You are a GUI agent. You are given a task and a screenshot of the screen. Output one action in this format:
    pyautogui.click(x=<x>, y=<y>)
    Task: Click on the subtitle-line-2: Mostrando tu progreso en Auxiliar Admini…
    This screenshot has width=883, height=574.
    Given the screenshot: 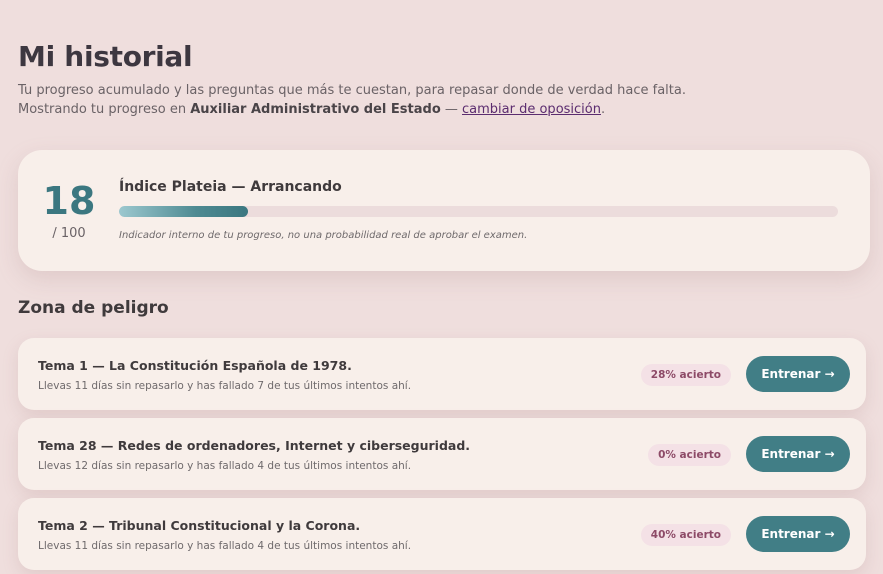 What is the action you would take?
    pyautogui.click(x=352, y=109)
    